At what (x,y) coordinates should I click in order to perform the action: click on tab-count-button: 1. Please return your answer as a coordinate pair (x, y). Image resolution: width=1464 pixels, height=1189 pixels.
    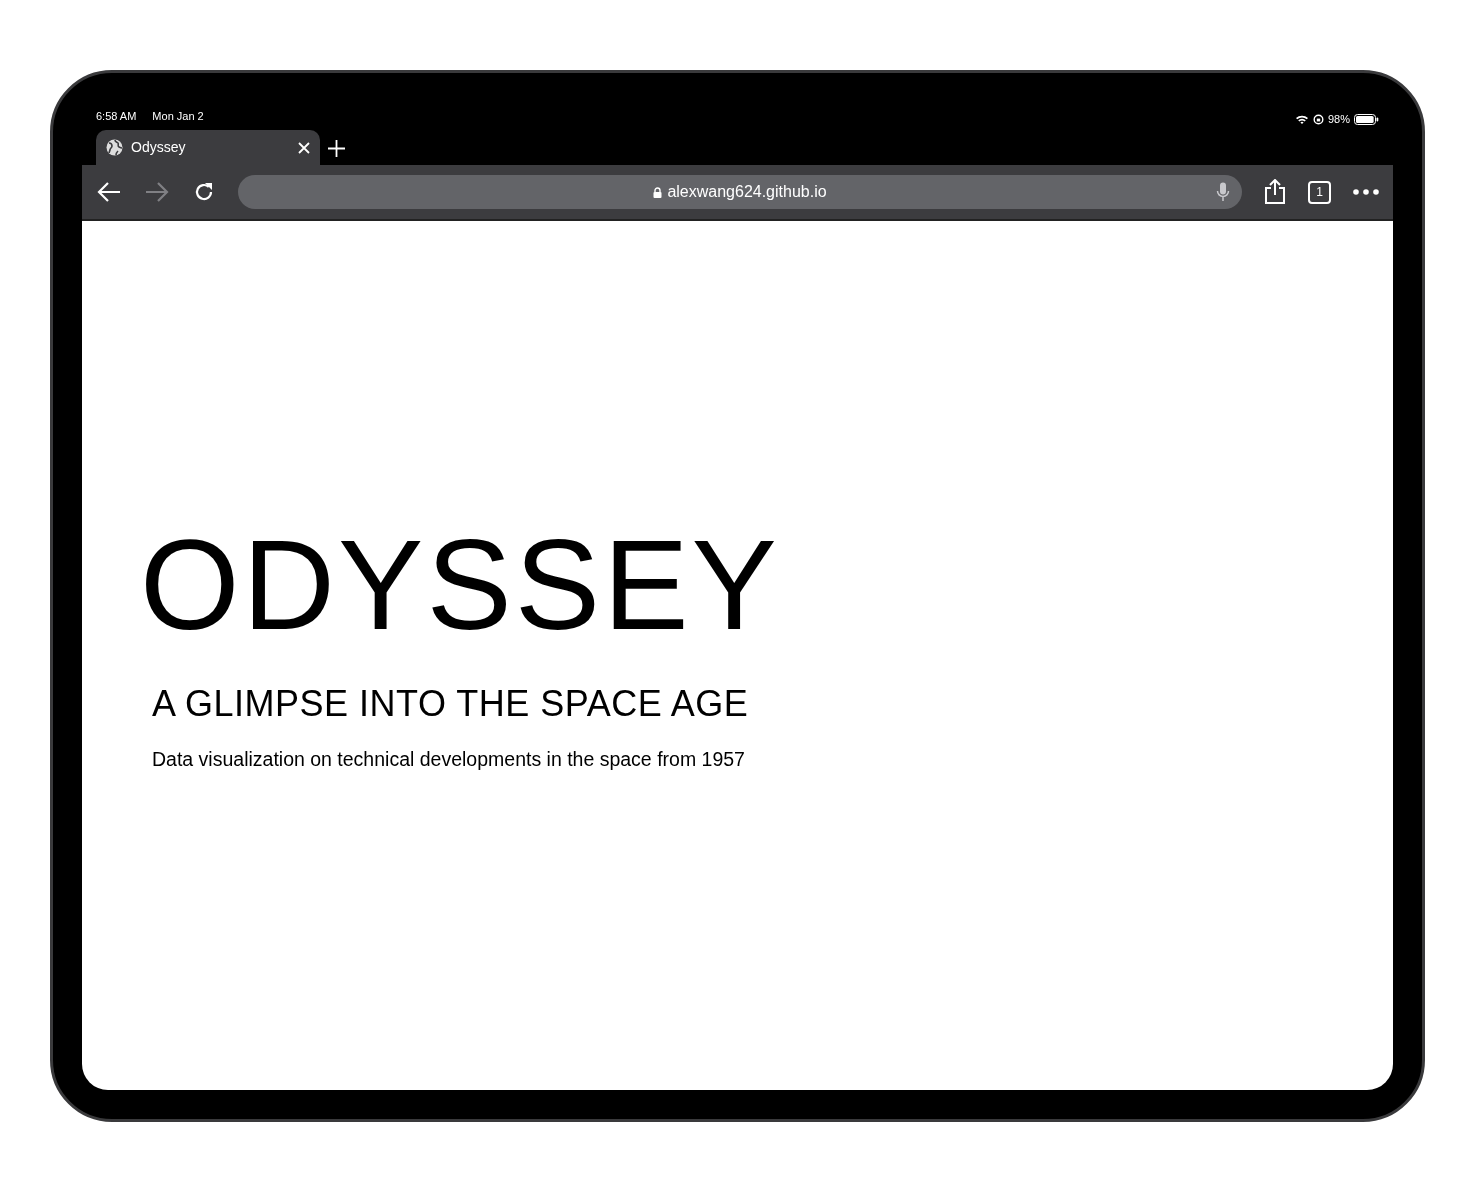
    Looking at the image, I should click on (1319, 192).